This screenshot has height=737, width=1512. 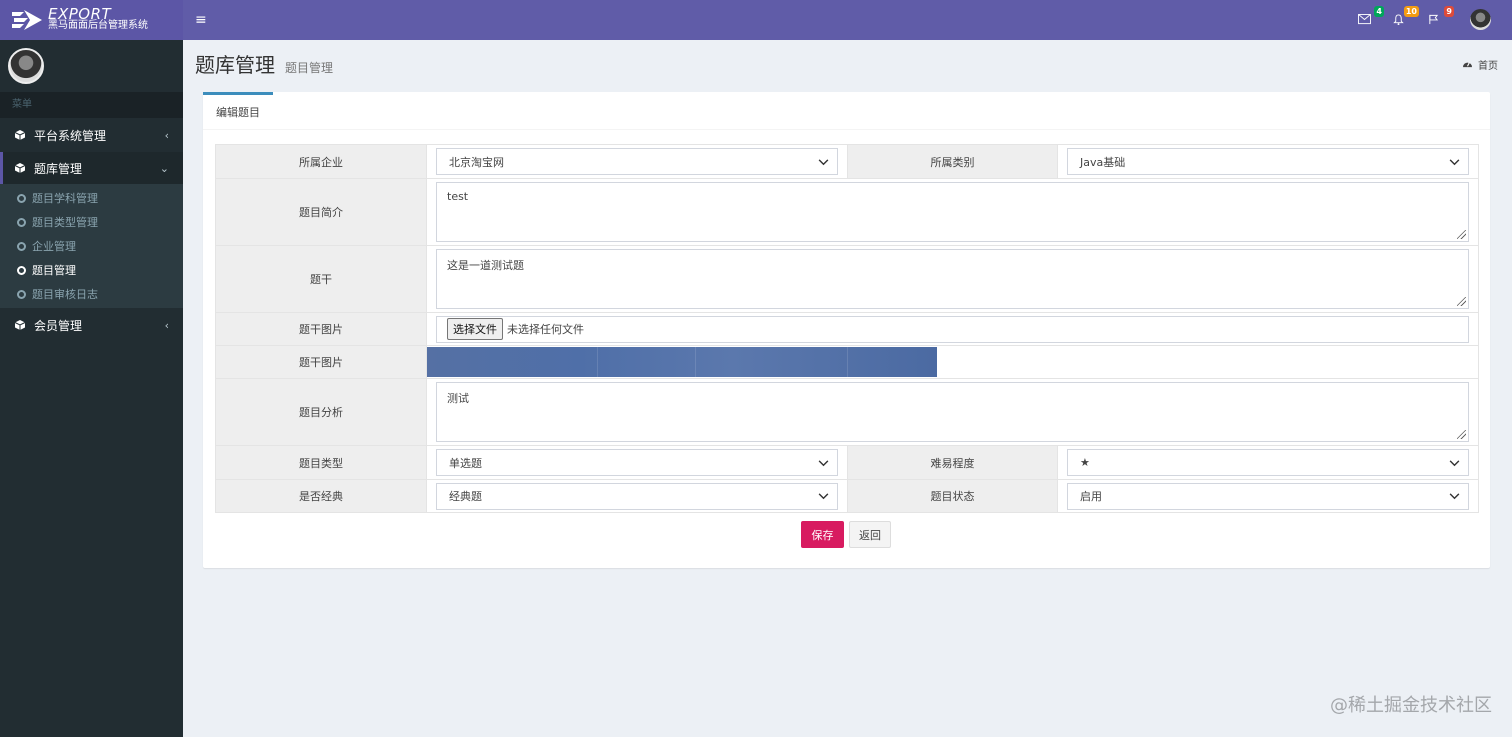 I want to click on submenu-item-company: 企业管理, so click(x=91, y=246).